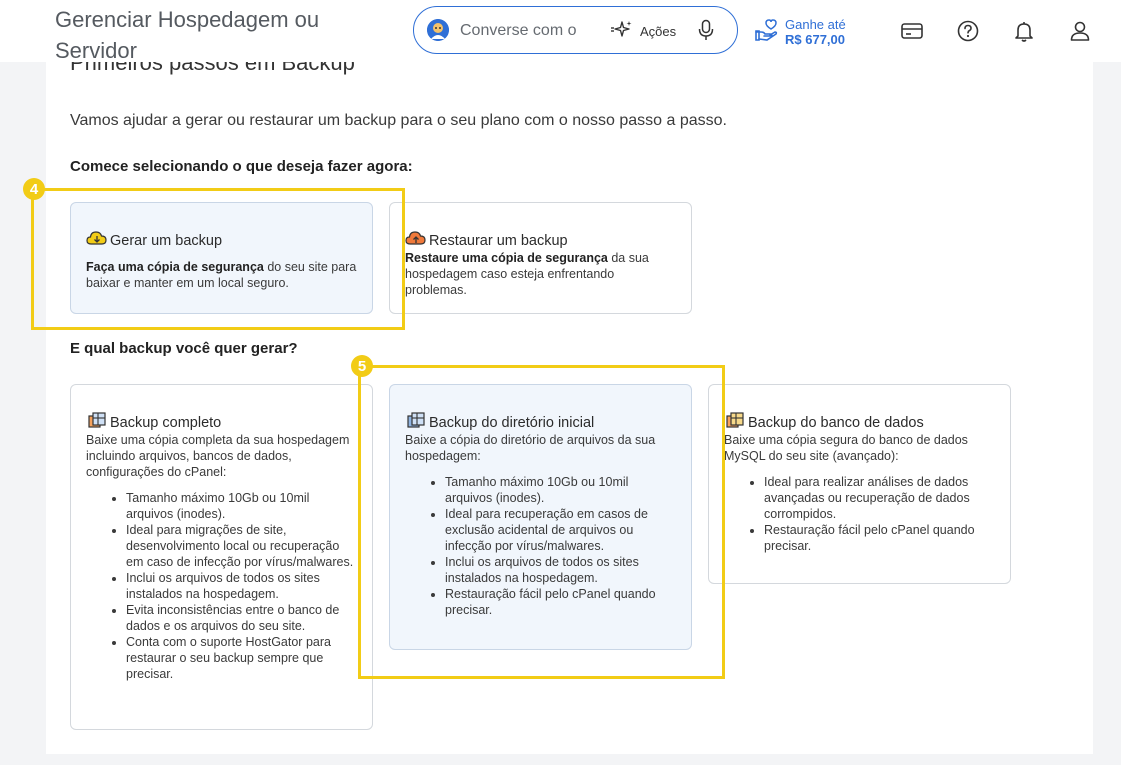 The height and width of the screenshot is (765, 1121). I want to click on card-header: Backup do banco de dados, so click(824, 422).